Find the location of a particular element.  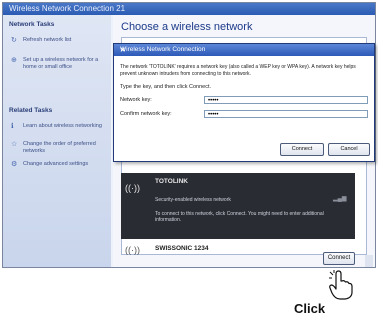

dialog-connect-button: Connect is located at coordinates (302, 149).